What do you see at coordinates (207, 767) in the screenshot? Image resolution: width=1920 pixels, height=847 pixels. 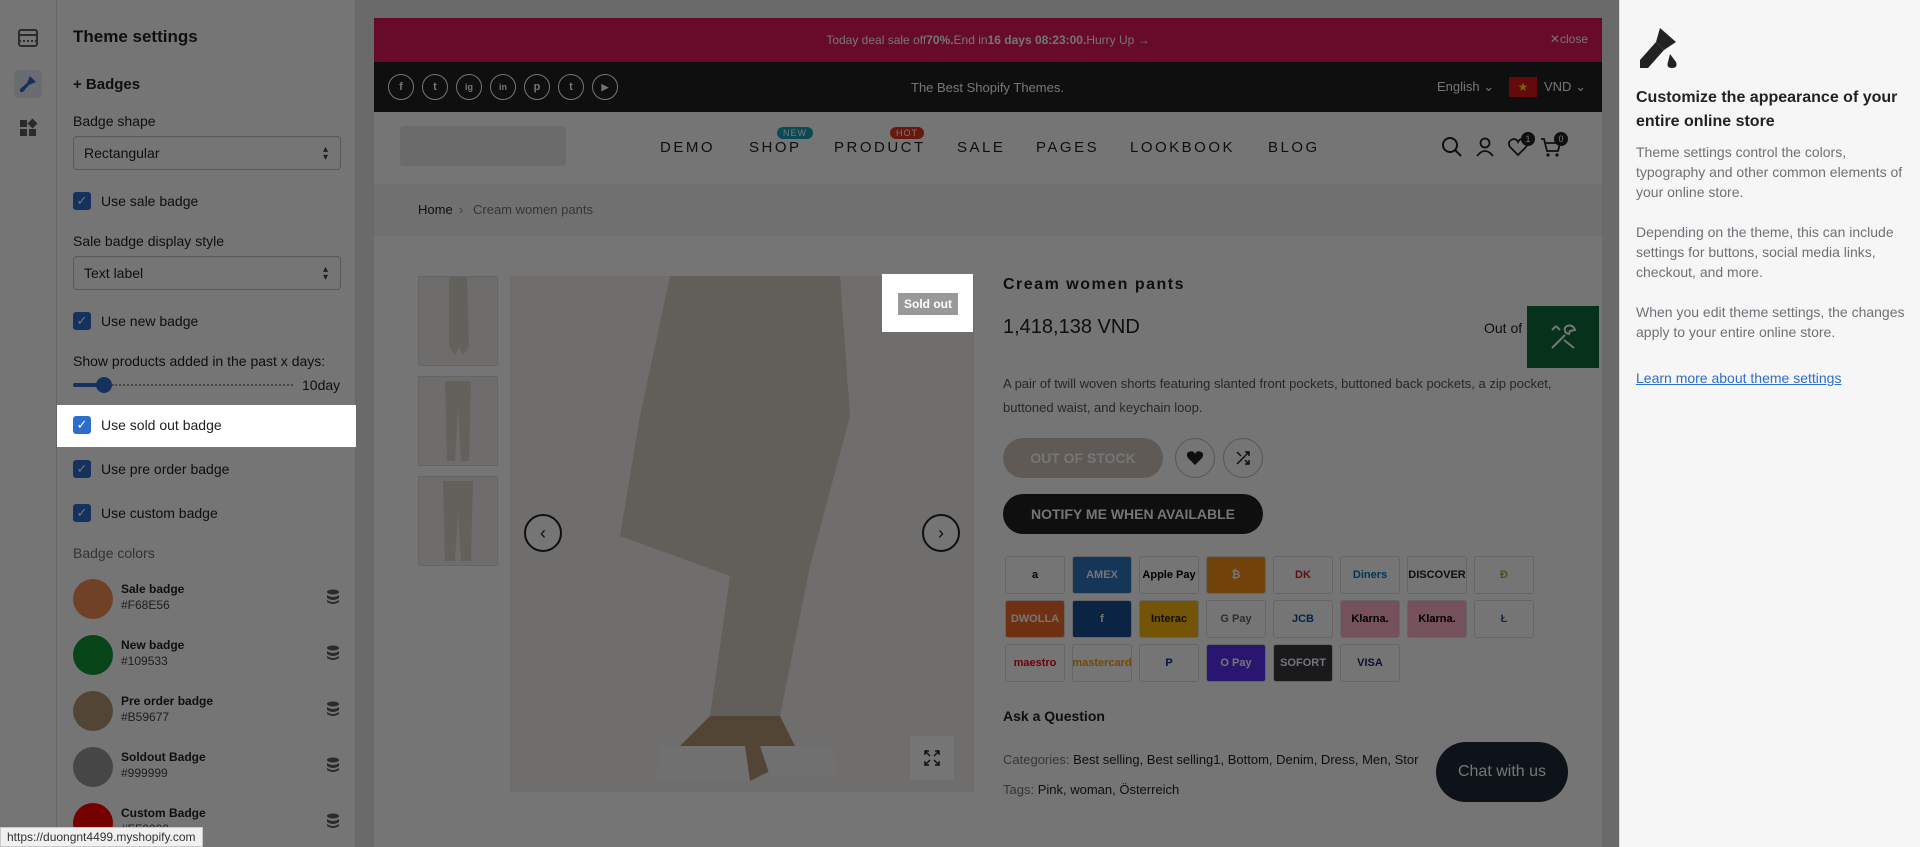 I see `color-row-soldout: Soldout Badge #999999` at bounding box center [207, 767].